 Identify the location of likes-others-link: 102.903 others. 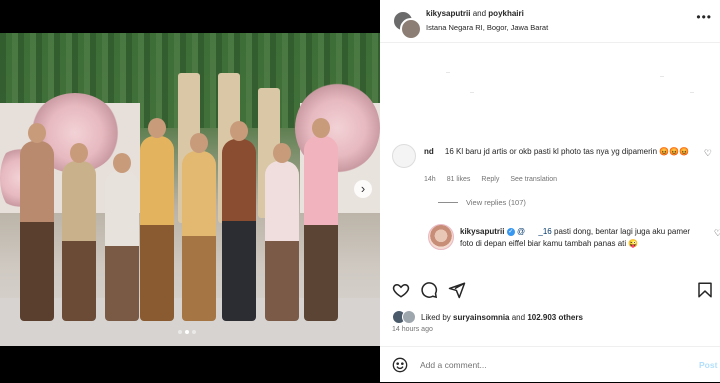
(555, 317).